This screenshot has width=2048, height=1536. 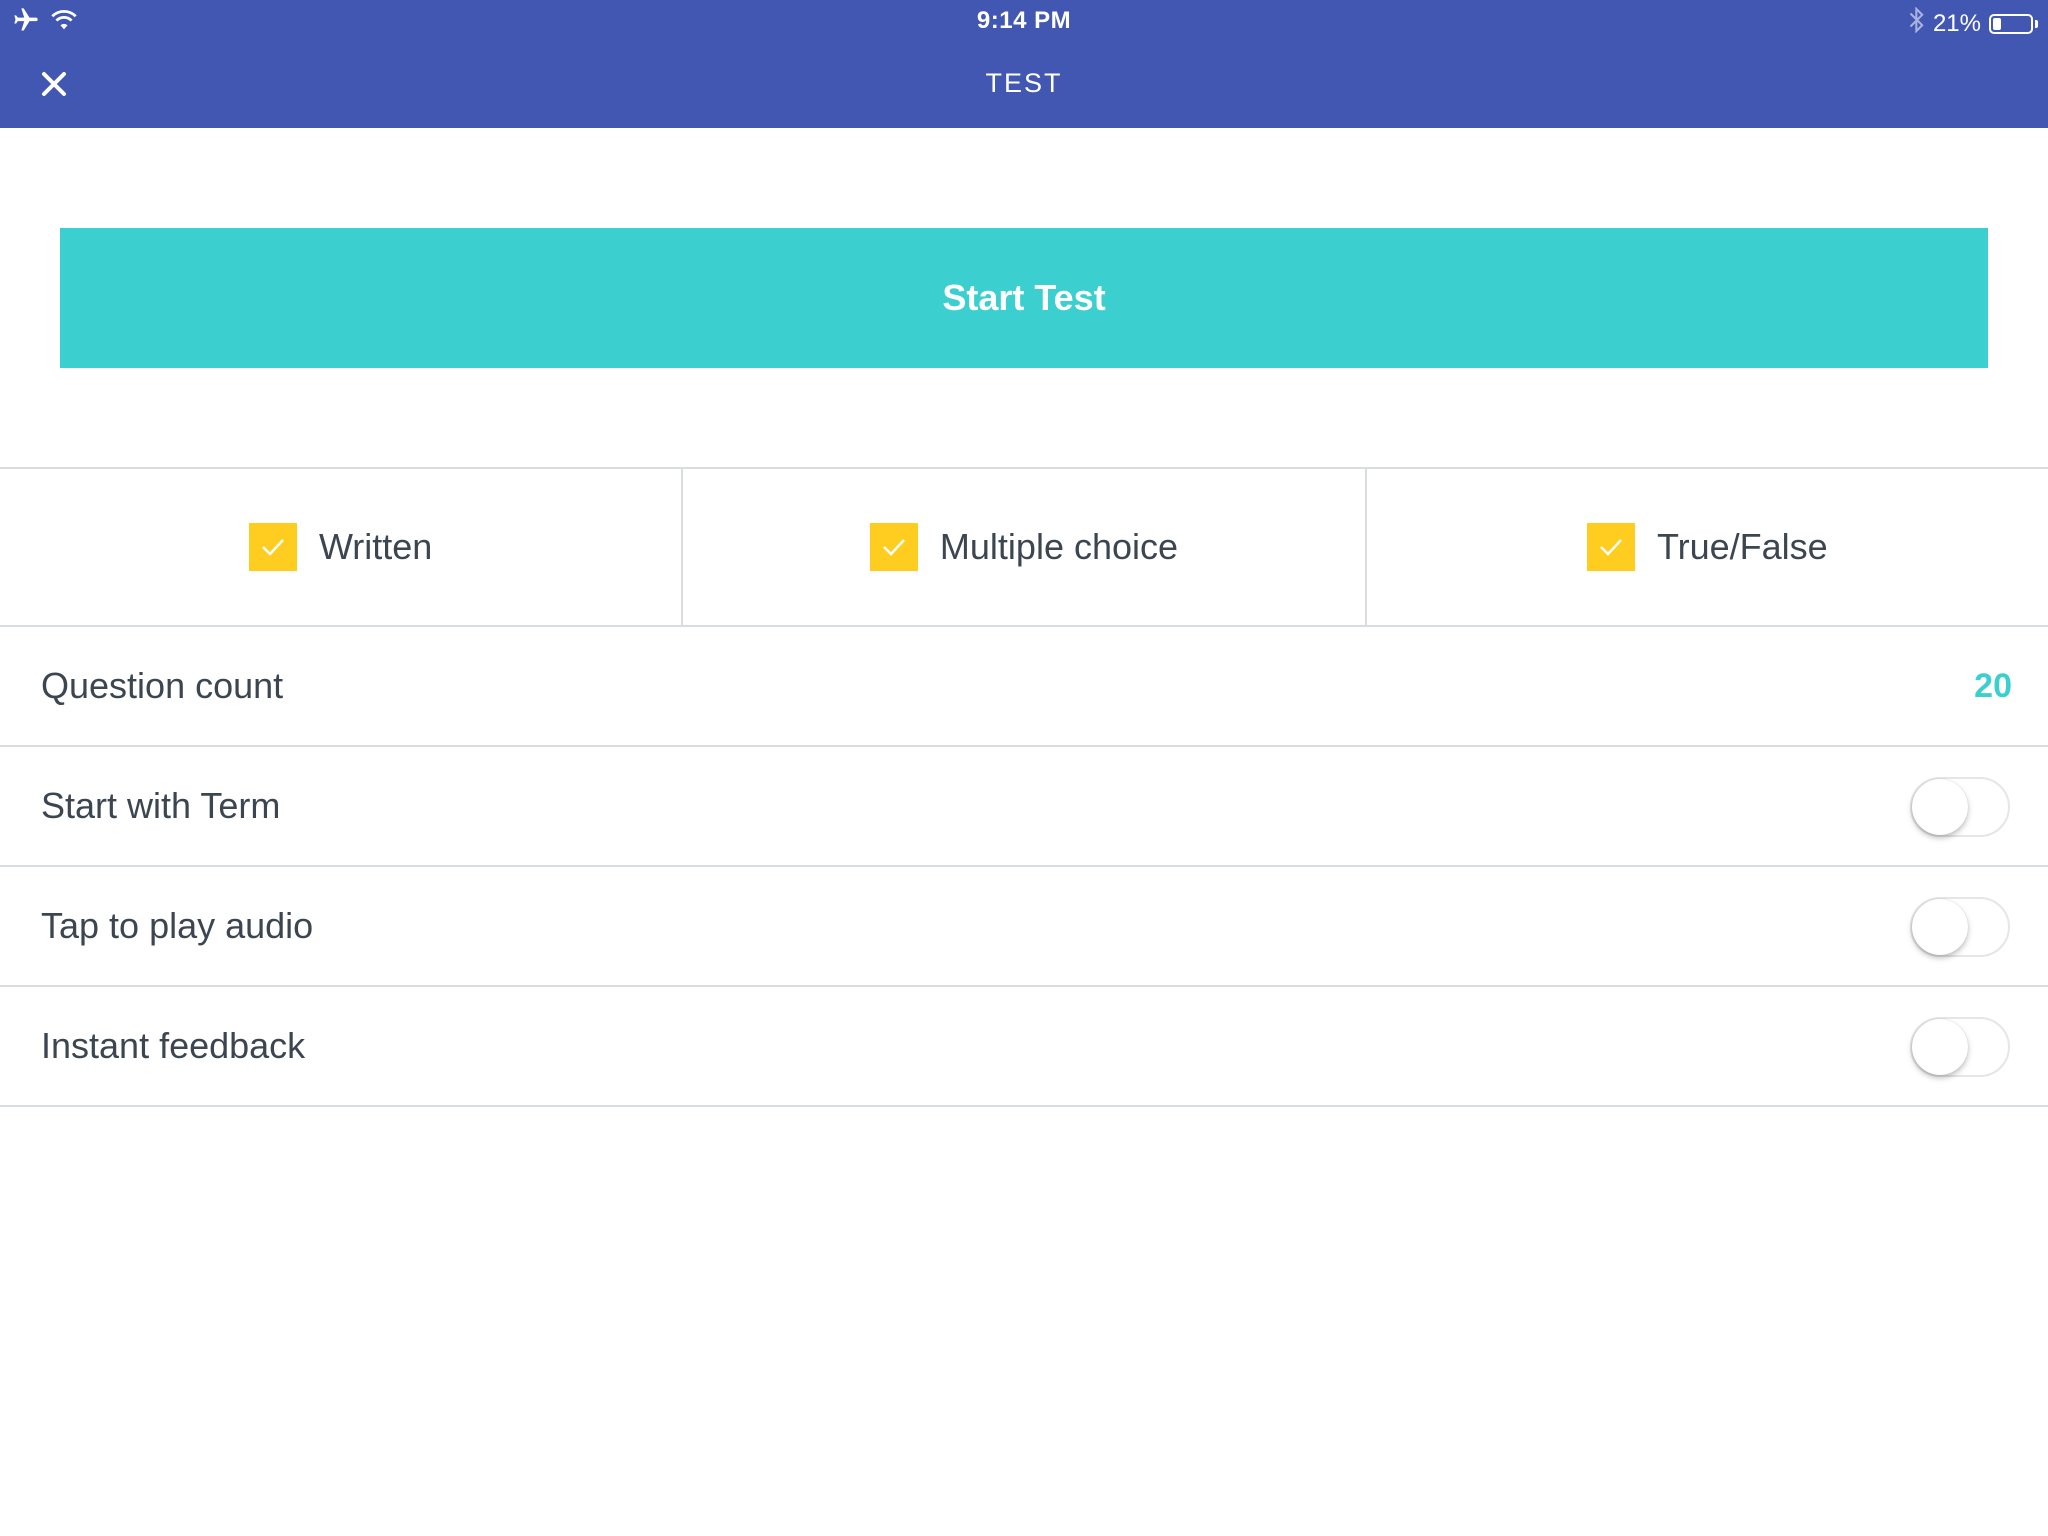 I want to click on question-count-value: 20, so click(x=1993, y=686).